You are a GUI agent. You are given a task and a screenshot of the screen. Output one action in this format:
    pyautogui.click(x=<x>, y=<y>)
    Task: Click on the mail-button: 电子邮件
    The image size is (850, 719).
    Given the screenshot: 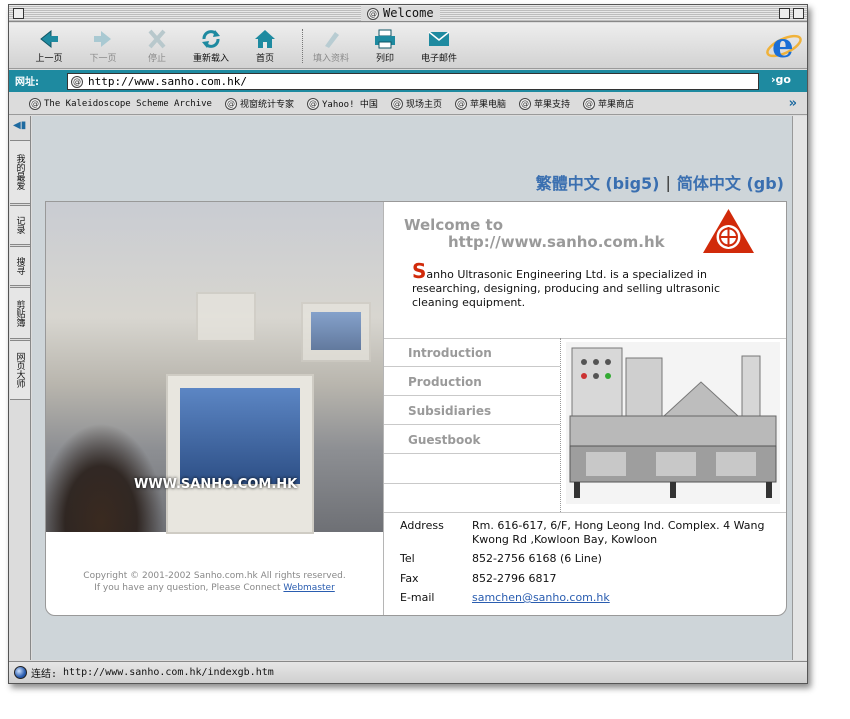 What is the action you would take?
    pyautogui.click(x=439, y=46)
    